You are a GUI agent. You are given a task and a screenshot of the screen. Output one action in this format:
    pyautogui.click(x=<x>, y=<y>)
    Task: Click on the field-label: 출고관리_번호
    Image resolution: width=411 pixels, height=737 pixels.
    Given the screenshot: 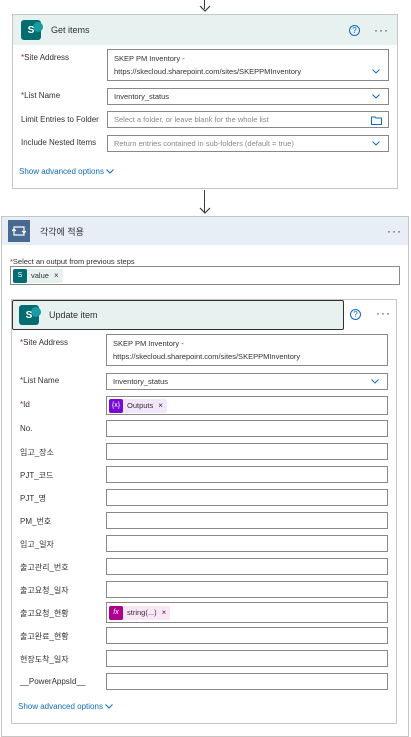 What is the action you would take?
    pyautogui.click(x=44, y=567)
    